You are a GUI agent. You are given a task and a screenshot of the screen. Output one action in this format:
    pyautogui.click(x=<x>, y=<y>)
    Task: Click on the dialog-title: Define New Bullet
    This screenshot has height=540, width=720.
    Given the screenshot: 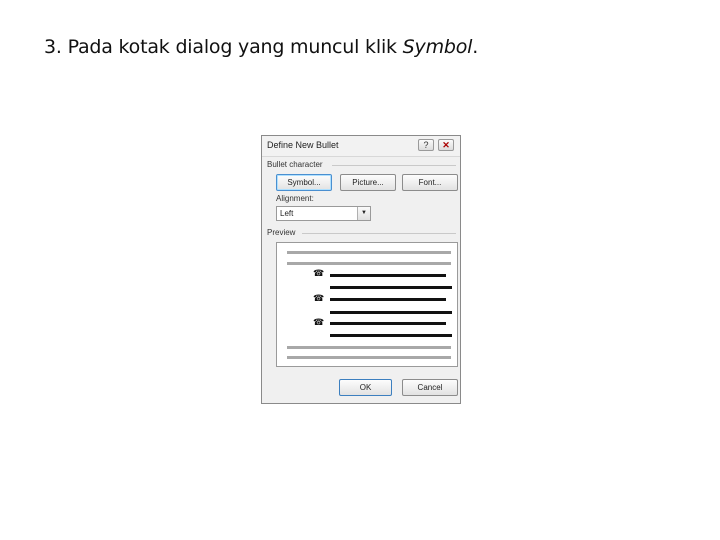 What is the action you would take?
    pyautogui.click(x=303, y=145)
    